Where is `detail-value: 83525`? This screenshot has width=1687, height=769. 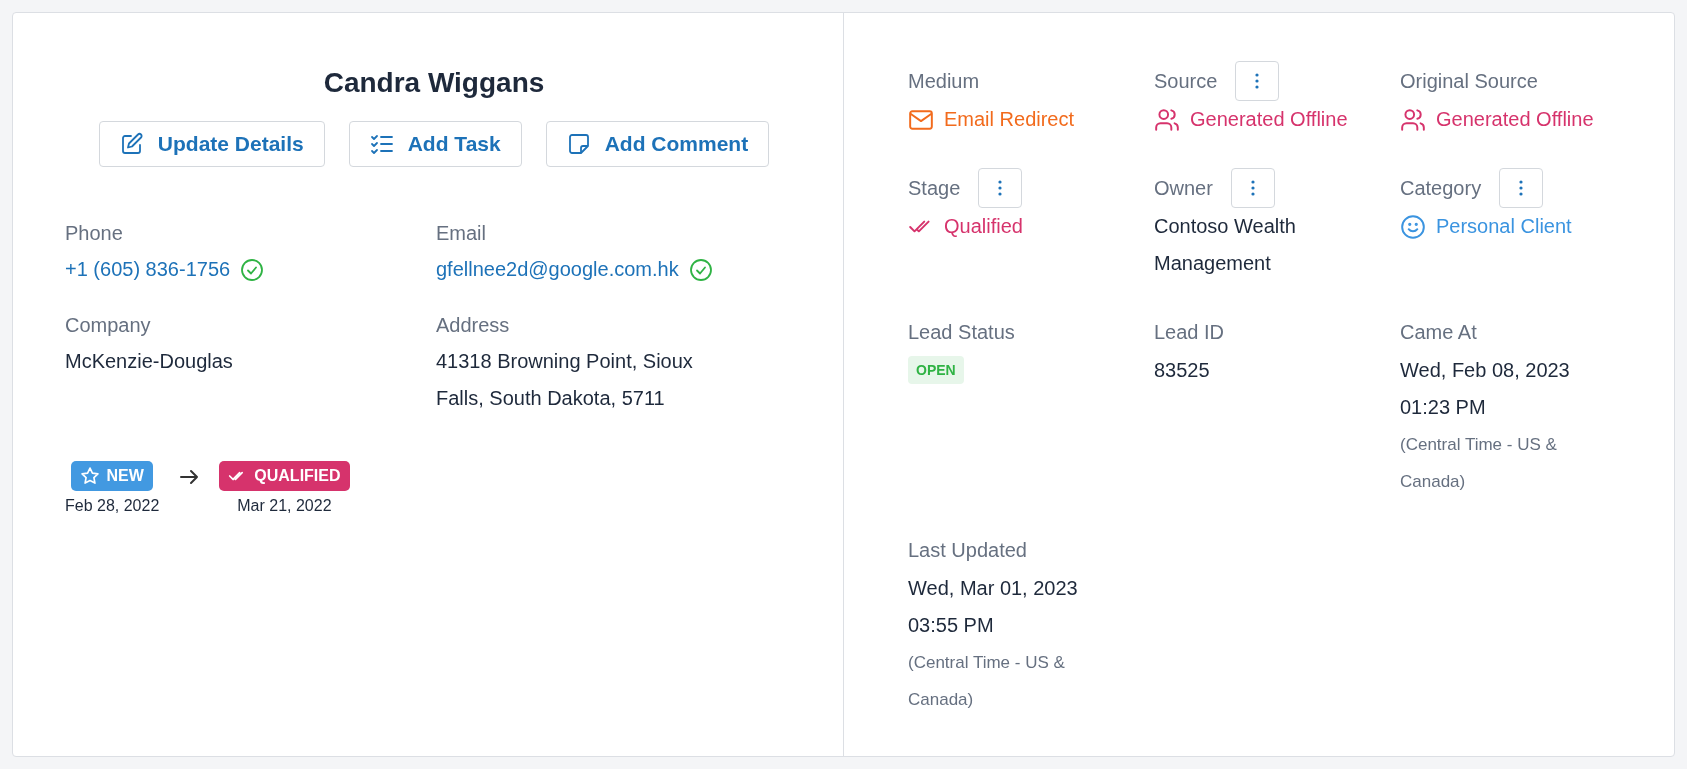
detail-value: 83525 is located at coordinates (1182, 370).